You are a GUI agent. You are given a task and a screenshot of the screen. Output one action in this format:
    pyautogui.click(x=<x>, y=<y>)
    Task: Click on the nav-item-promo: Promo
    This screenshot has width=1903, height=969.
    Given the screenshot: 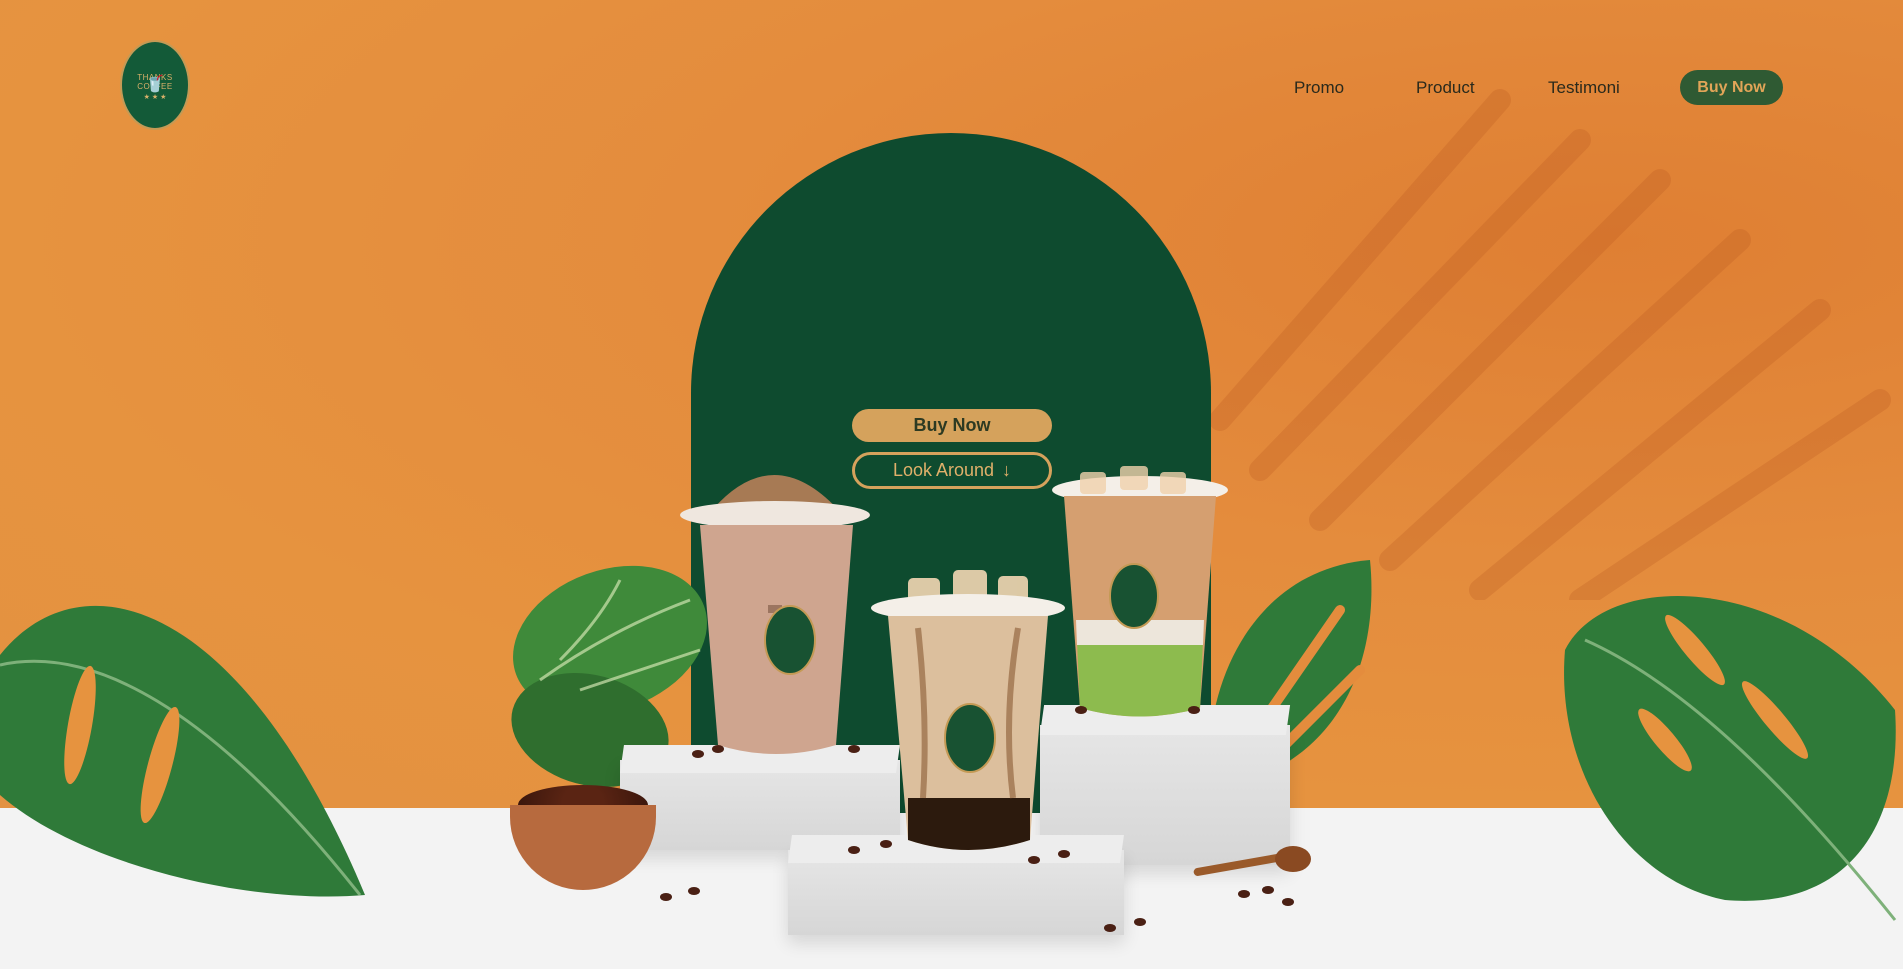 What is the action you would take?
    pyautogui.click(x=1319, y=88)
    